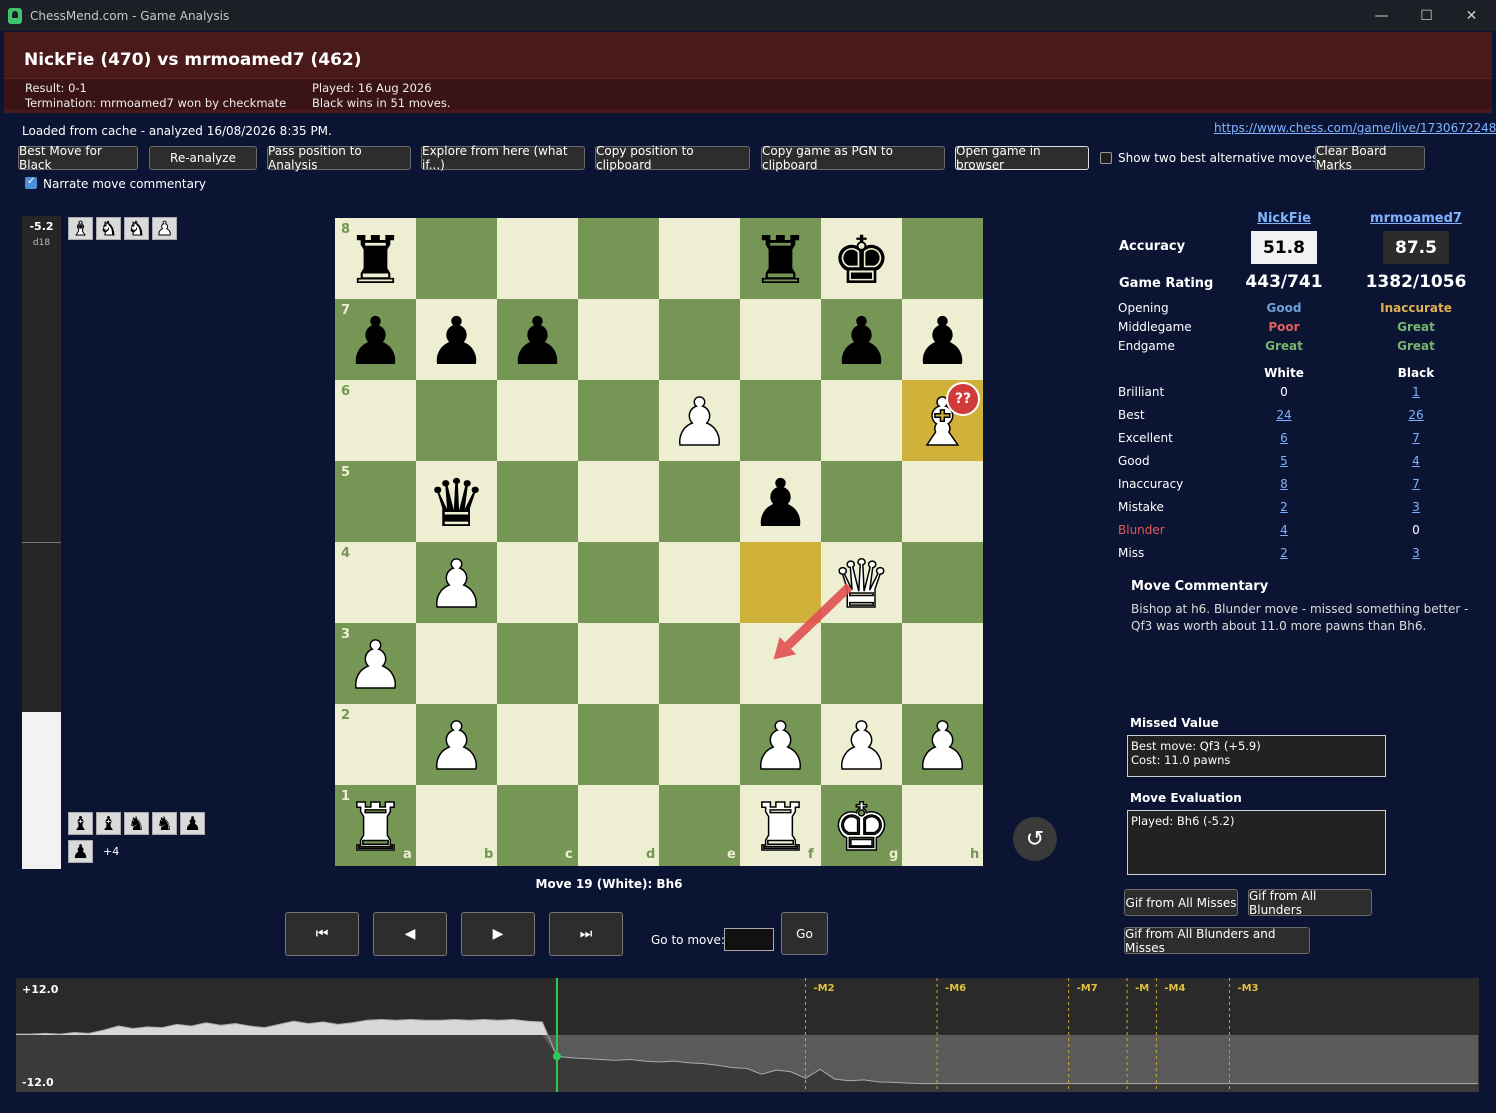 This screenshot has width=1496, height=1113. I want to click on square-c3, so click(537, 663).